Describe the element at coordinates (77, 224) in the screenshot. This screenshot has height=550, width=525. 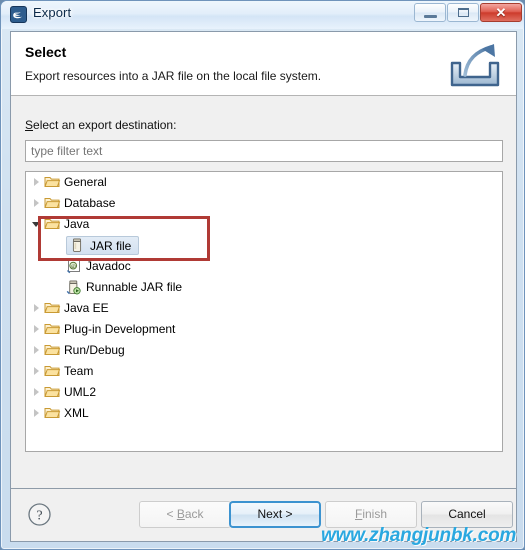
I see `tree-item-label: Java` at that location.